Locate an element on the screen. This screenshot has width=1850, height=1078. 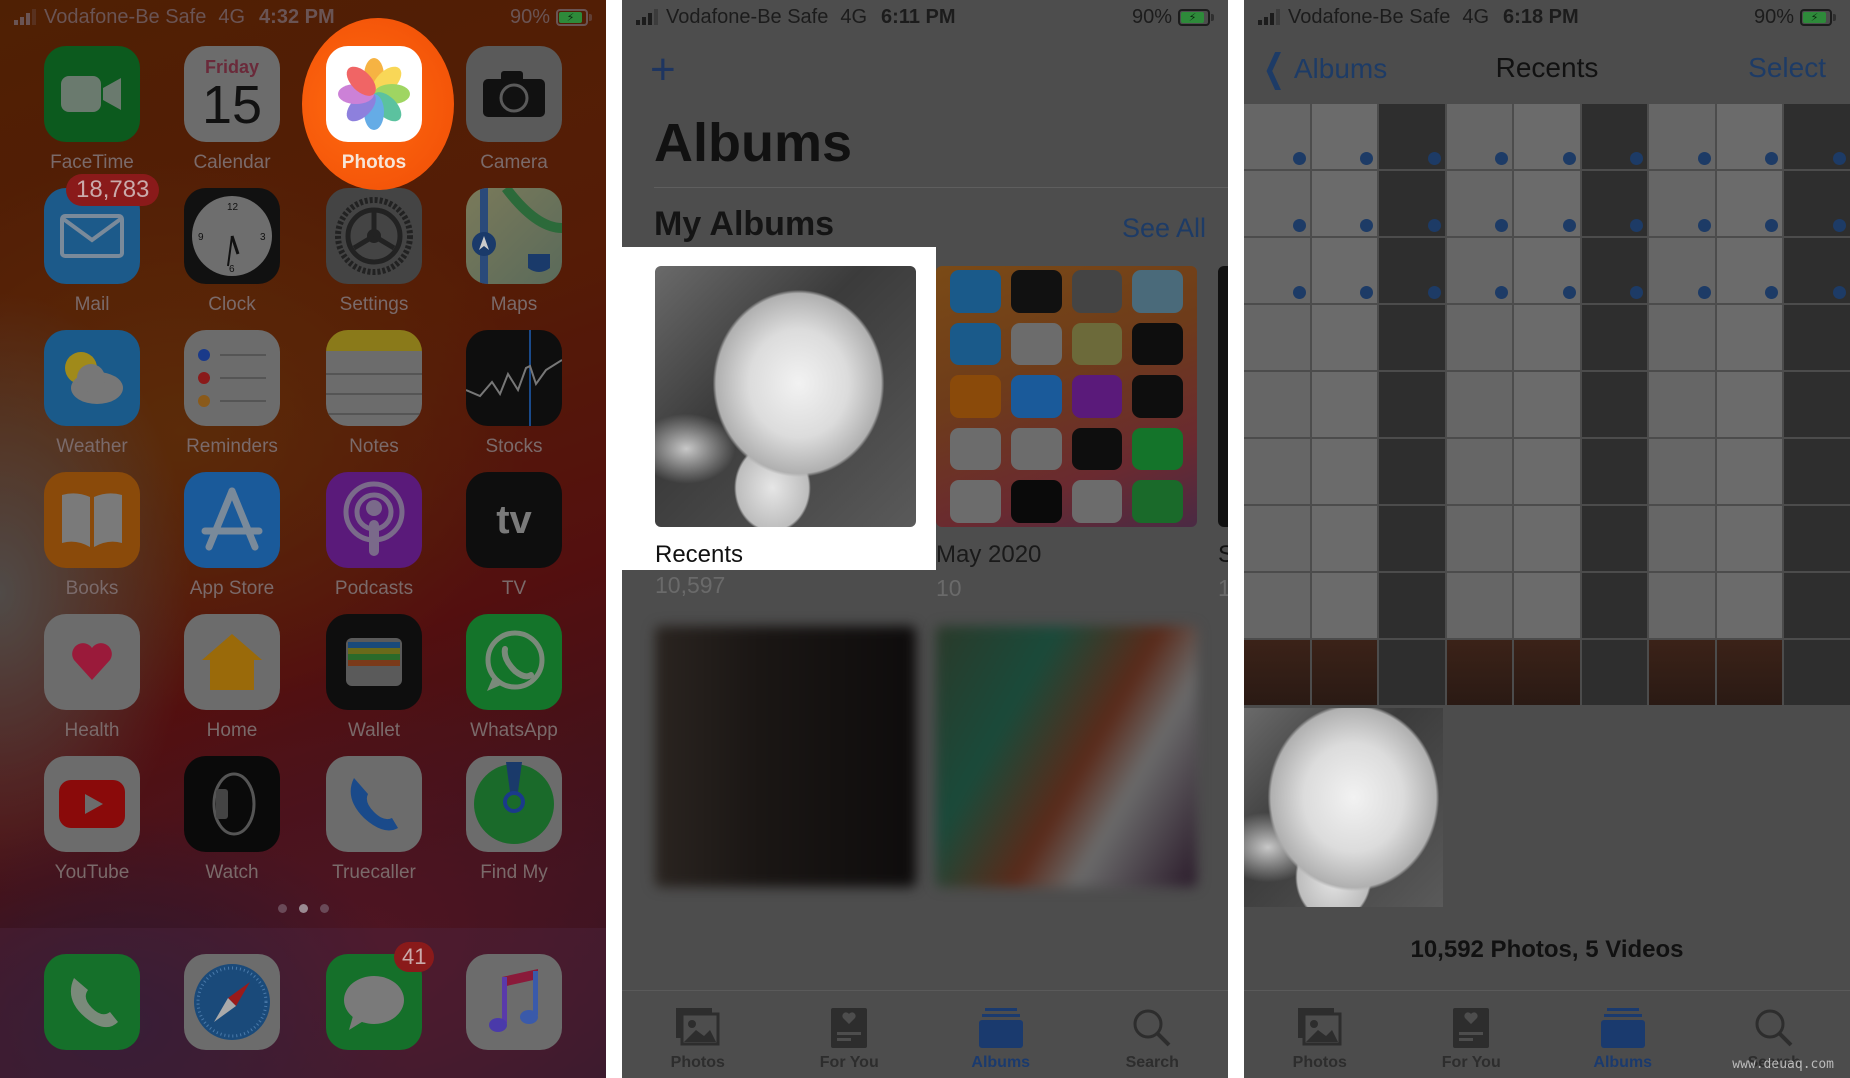
app-podcasts: Podcasts is located at coordinates (374, 536).